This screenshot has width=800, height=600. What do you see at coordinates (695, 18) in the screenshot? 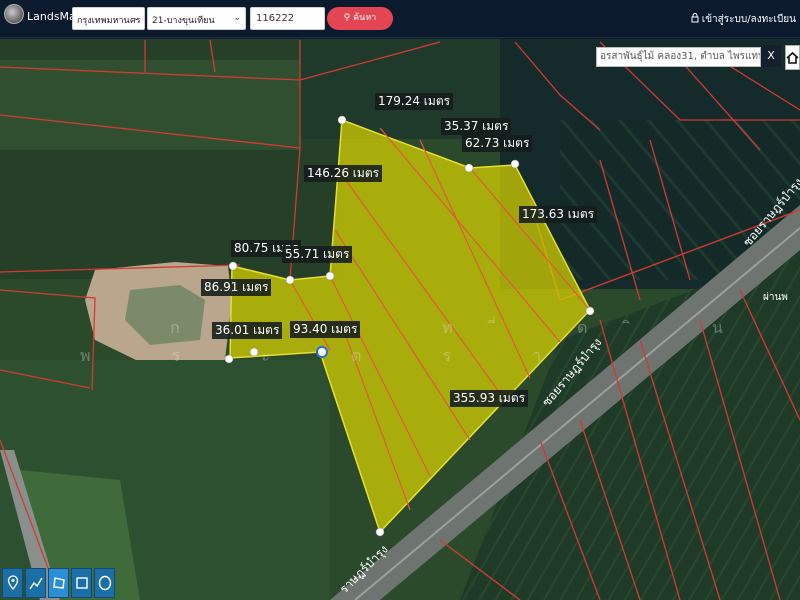
I see `lock-icon` at bounding box center [695, 18].